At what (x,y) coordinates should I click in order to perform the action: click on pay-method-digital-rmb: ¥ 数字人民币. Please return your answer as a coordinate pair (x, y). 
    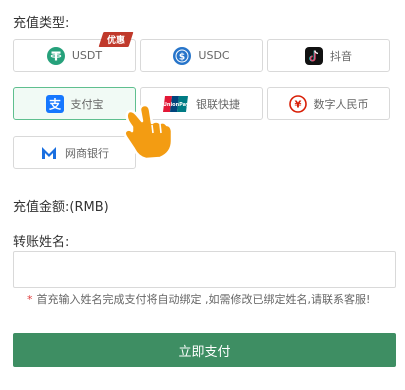
    Looking at the image, I should click on (328, 103).